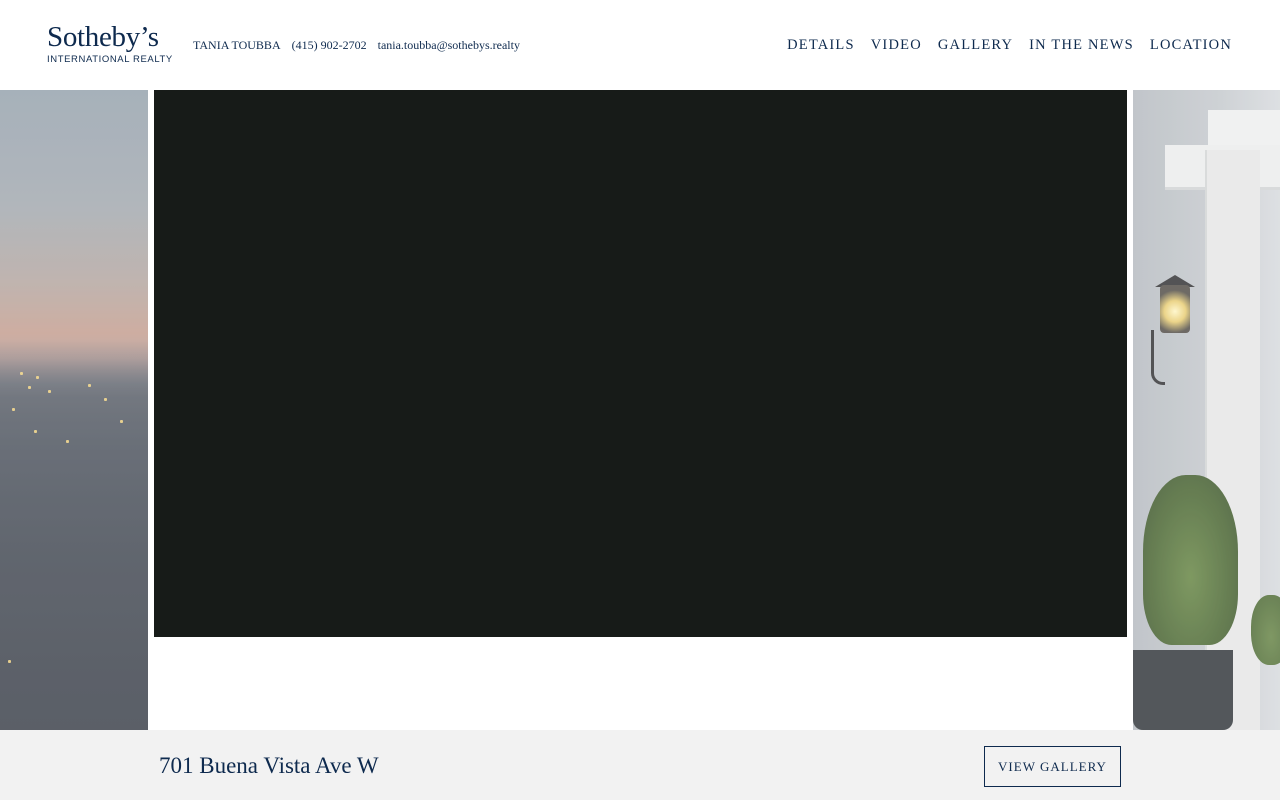  What do you see at coordinates (329, 45) in the screenshot?
I see `agent-phone-link: (415) 902-2702` at bounding box center [329, 45].